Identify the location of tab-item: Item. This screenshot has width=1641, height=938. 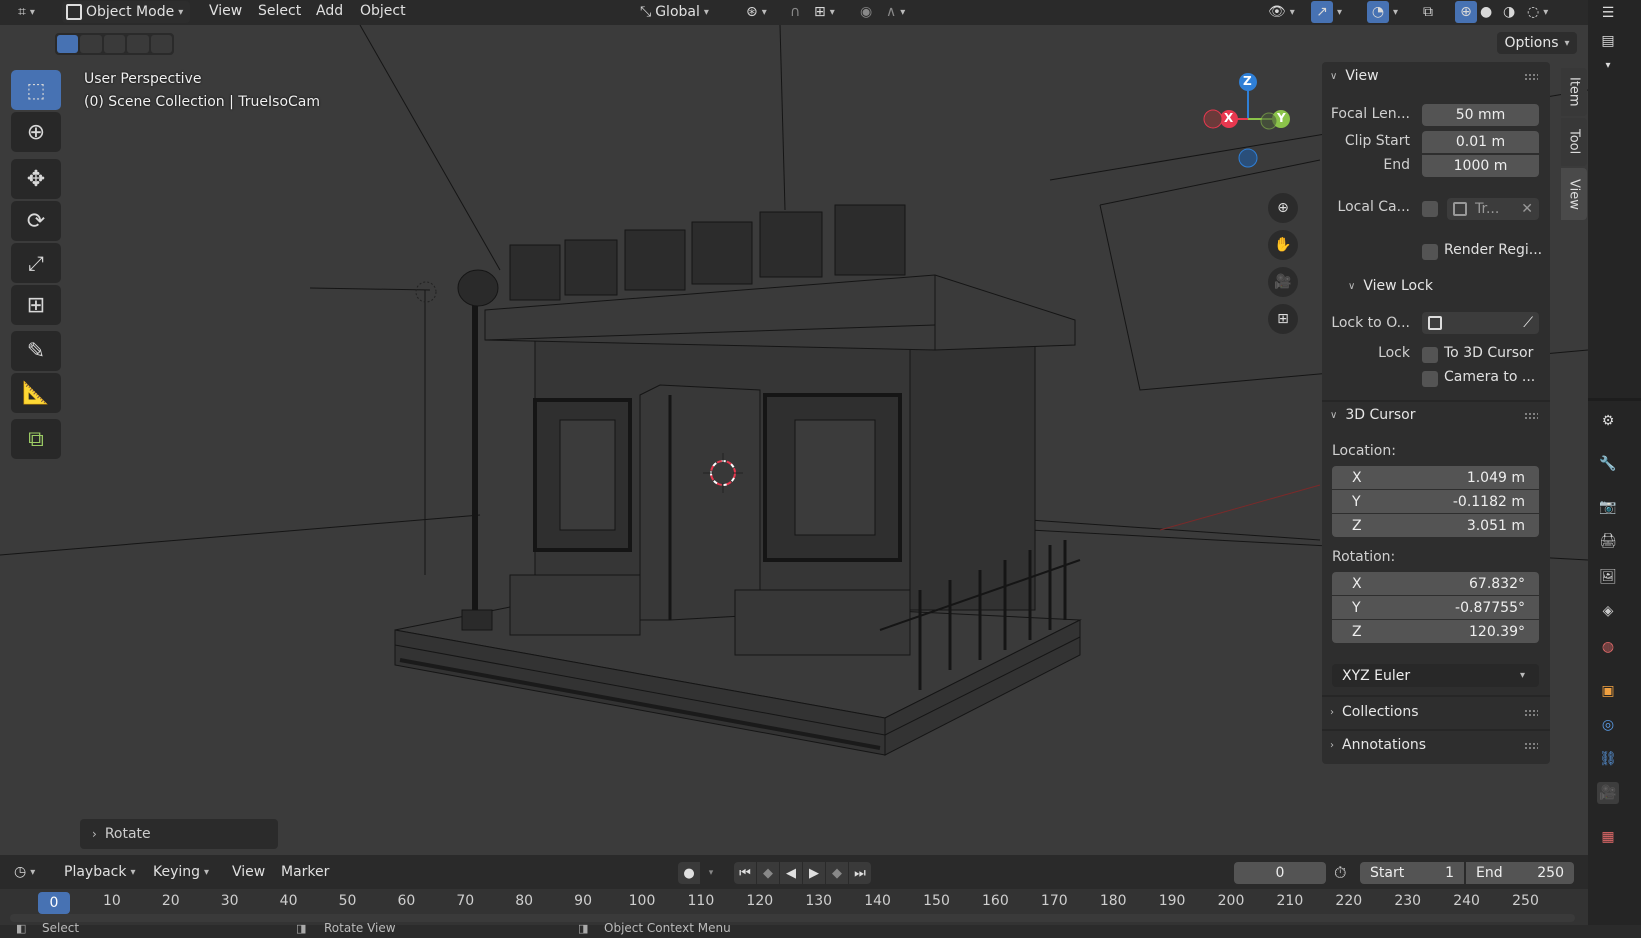
(1574, 92).